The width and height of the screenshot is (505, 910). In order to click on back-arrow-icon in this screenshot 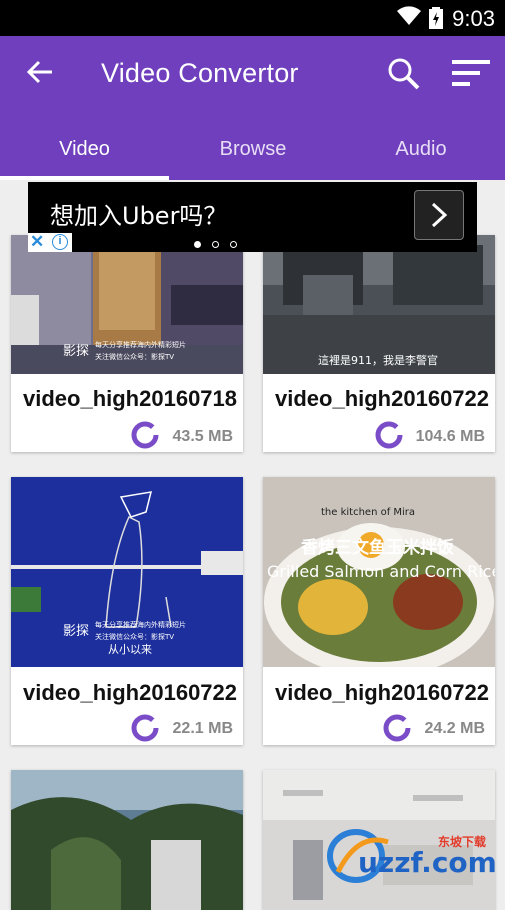, I will do `click(40, 72)`.